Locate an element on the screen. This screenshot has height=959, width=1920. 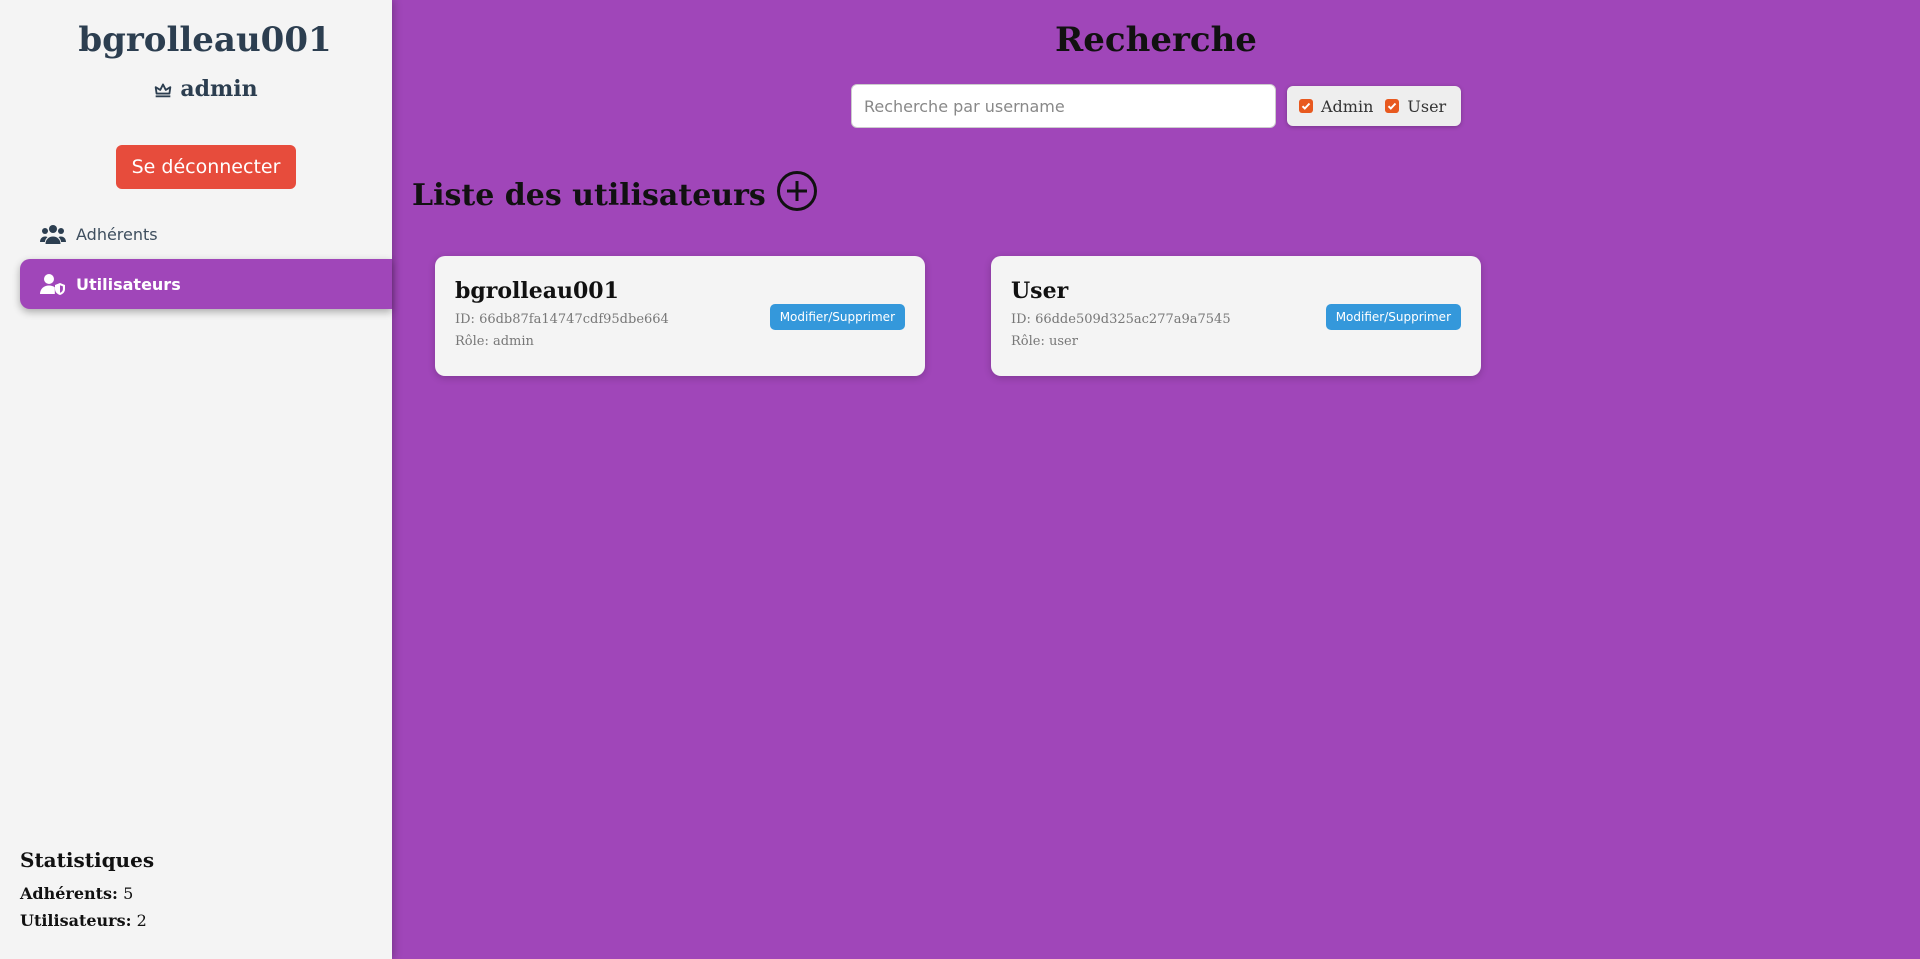
user-card-name: bgrolleau001 is located at coordinates (537, 291).